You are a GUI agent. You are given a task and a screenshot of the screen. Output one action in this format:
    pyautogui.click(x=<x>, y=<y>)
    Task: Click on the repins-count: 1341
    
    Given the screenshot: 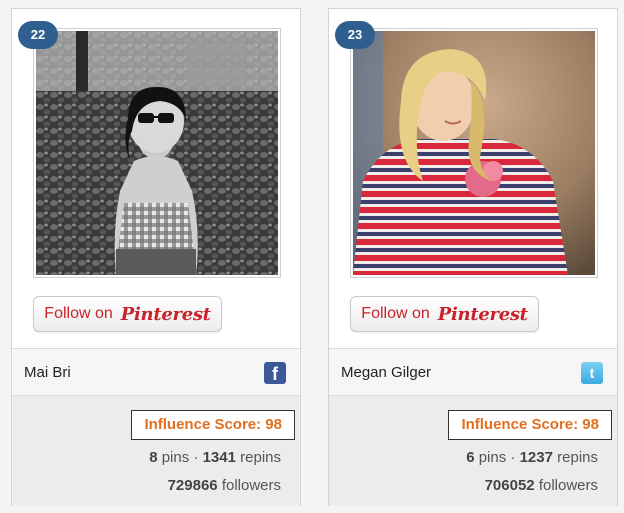 What is the action you would take?
    pyautogui.click(x=219, y=457)
    